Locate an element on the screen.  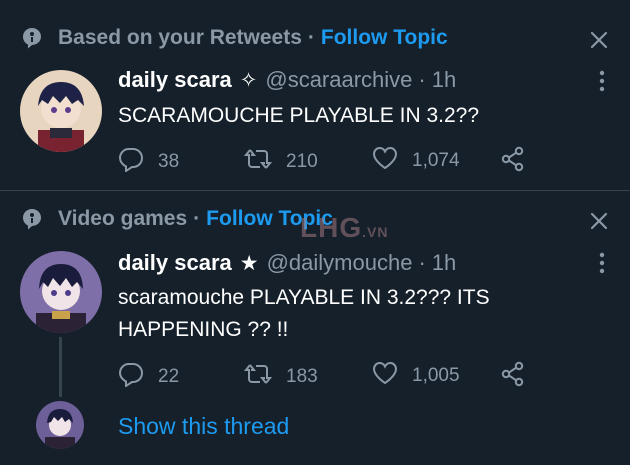
tweet-actions: 38 210 1,074 is located at coordinates (333, 161).